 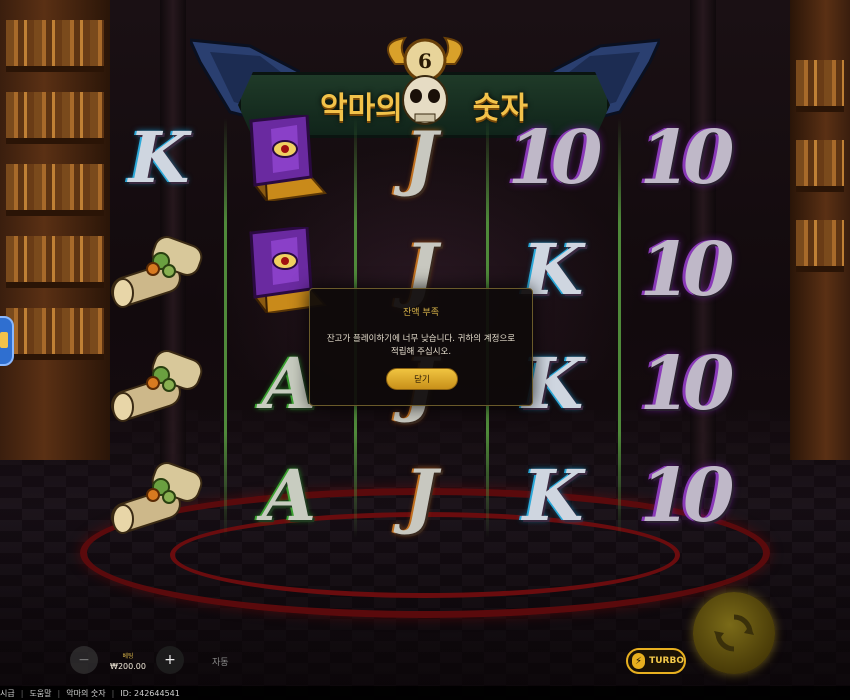 What do you see at coordinates (40, 693) in the screenshot?
I see `help-link: 도움말` at bounding box center [40, 693].